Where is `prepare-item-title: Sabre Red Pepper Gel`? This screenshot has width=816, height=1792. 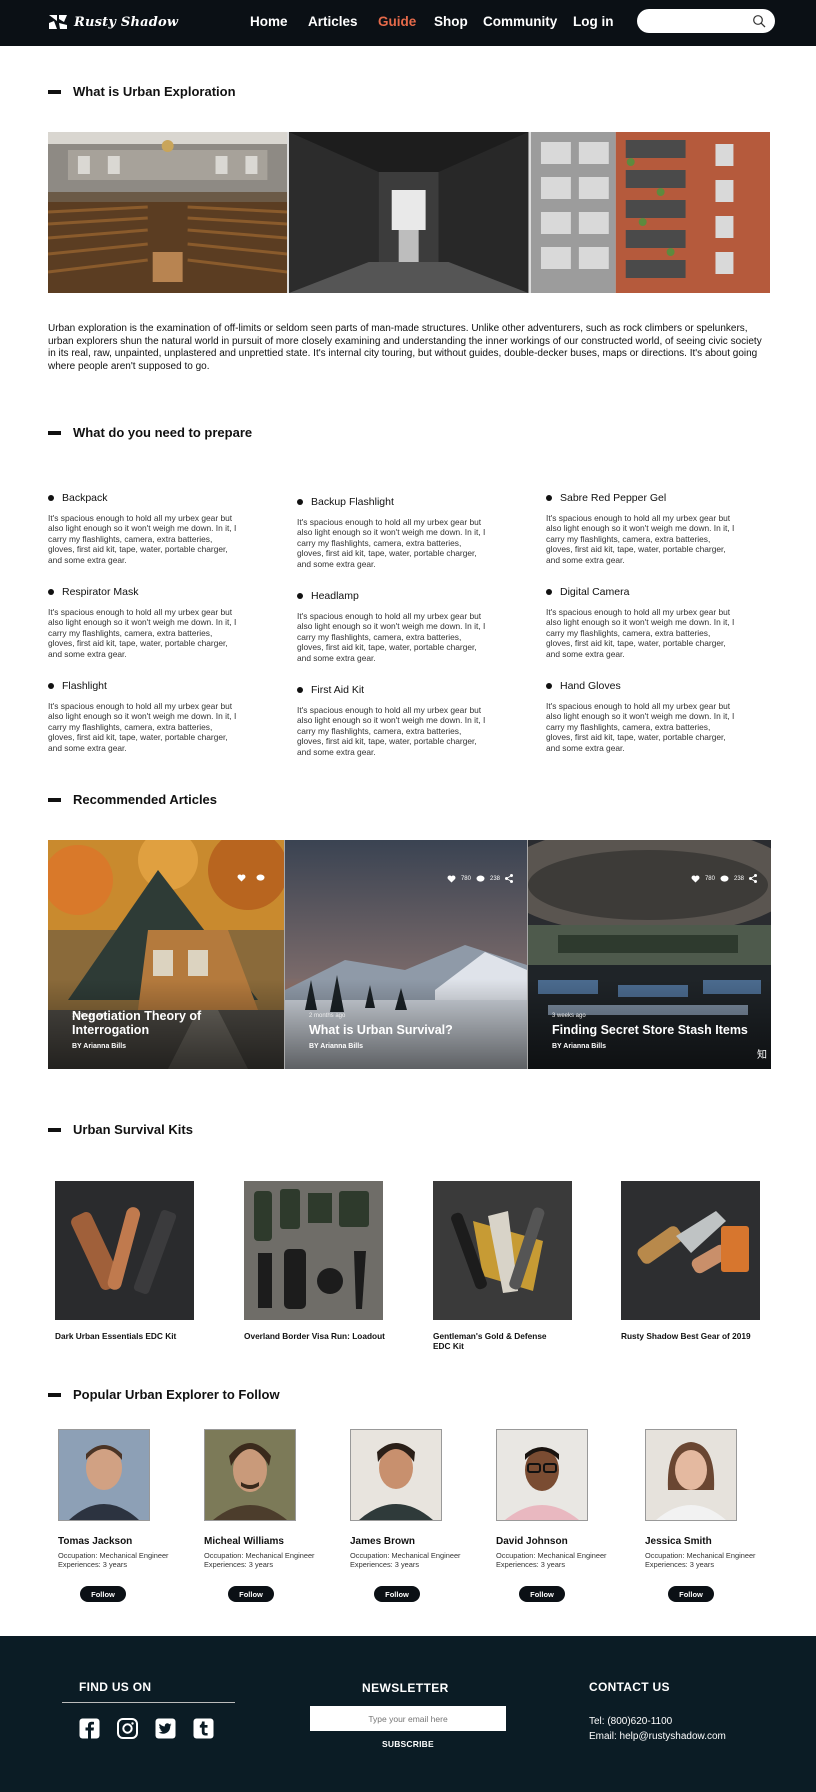 prepare-item-title: Sabre Red Pepper Gel is located at coordinates (613, 498).